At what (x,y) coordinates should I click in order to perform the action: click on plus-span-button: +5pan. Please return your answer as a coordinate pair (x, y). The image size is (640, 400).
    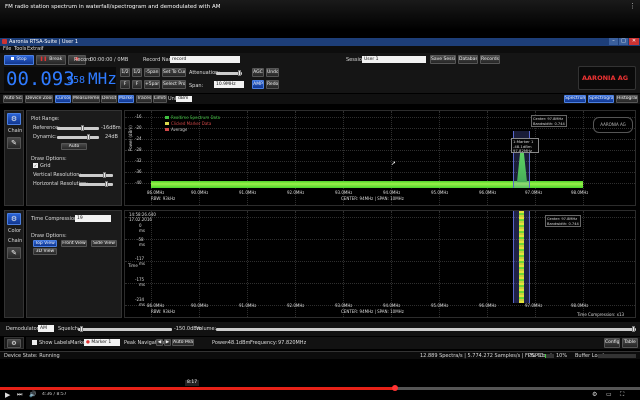
    Looking at the image, I should click on (152, 84).